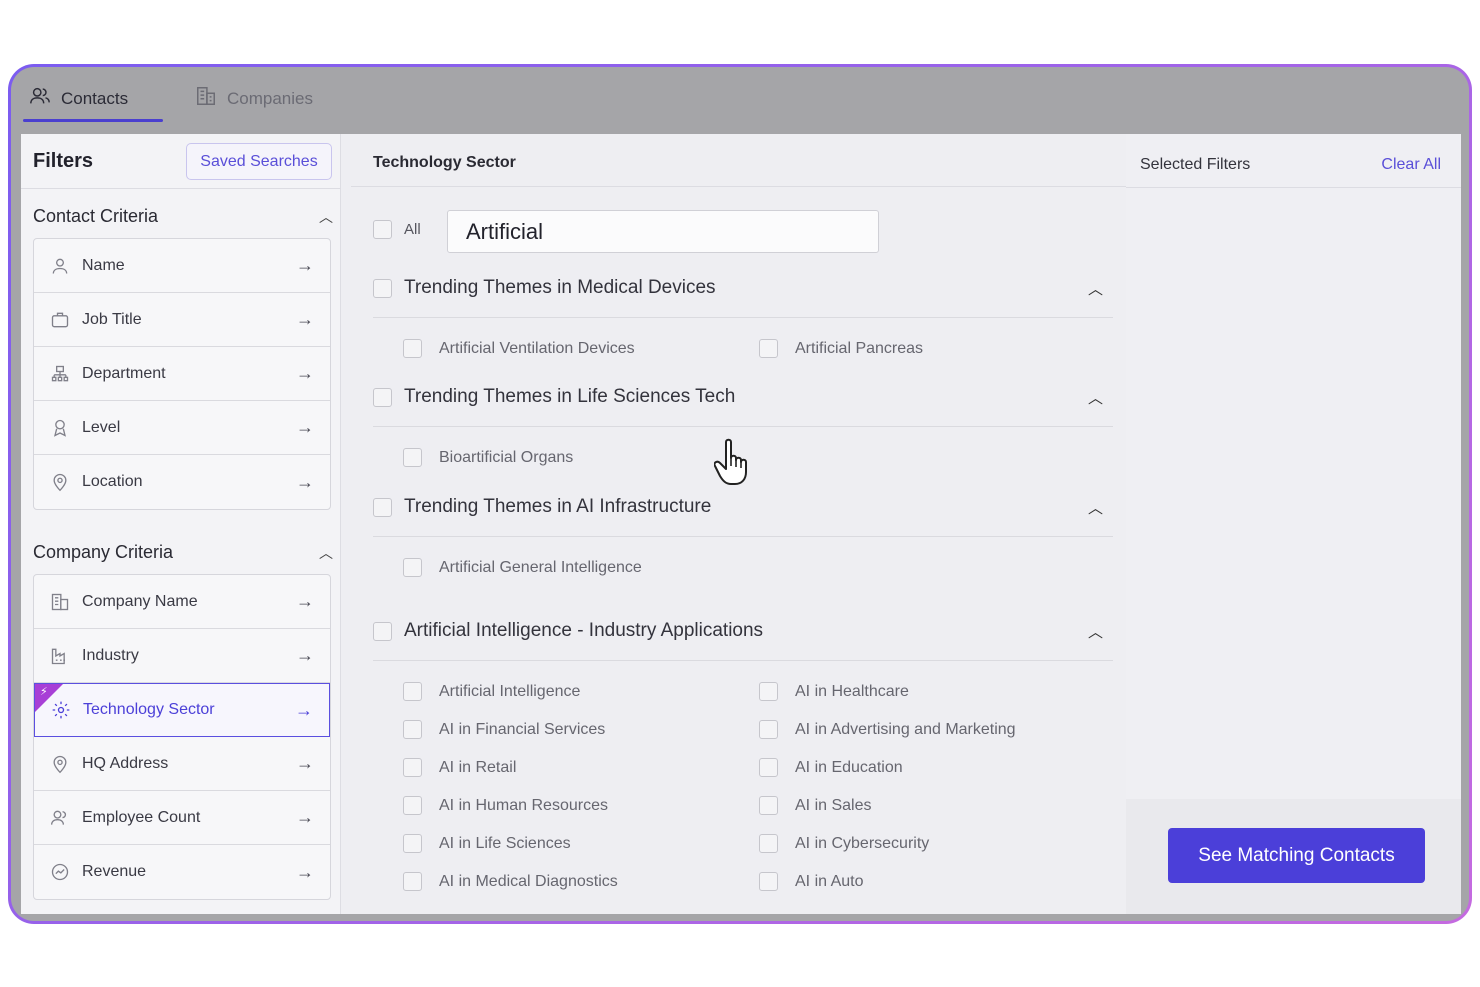 The width and height of the screenshot is (1480, 987). Describe the element at coordinates (183, 216) in the screenshot. I see `contact-criteria-header: Contact Criteria ︿` at that location.